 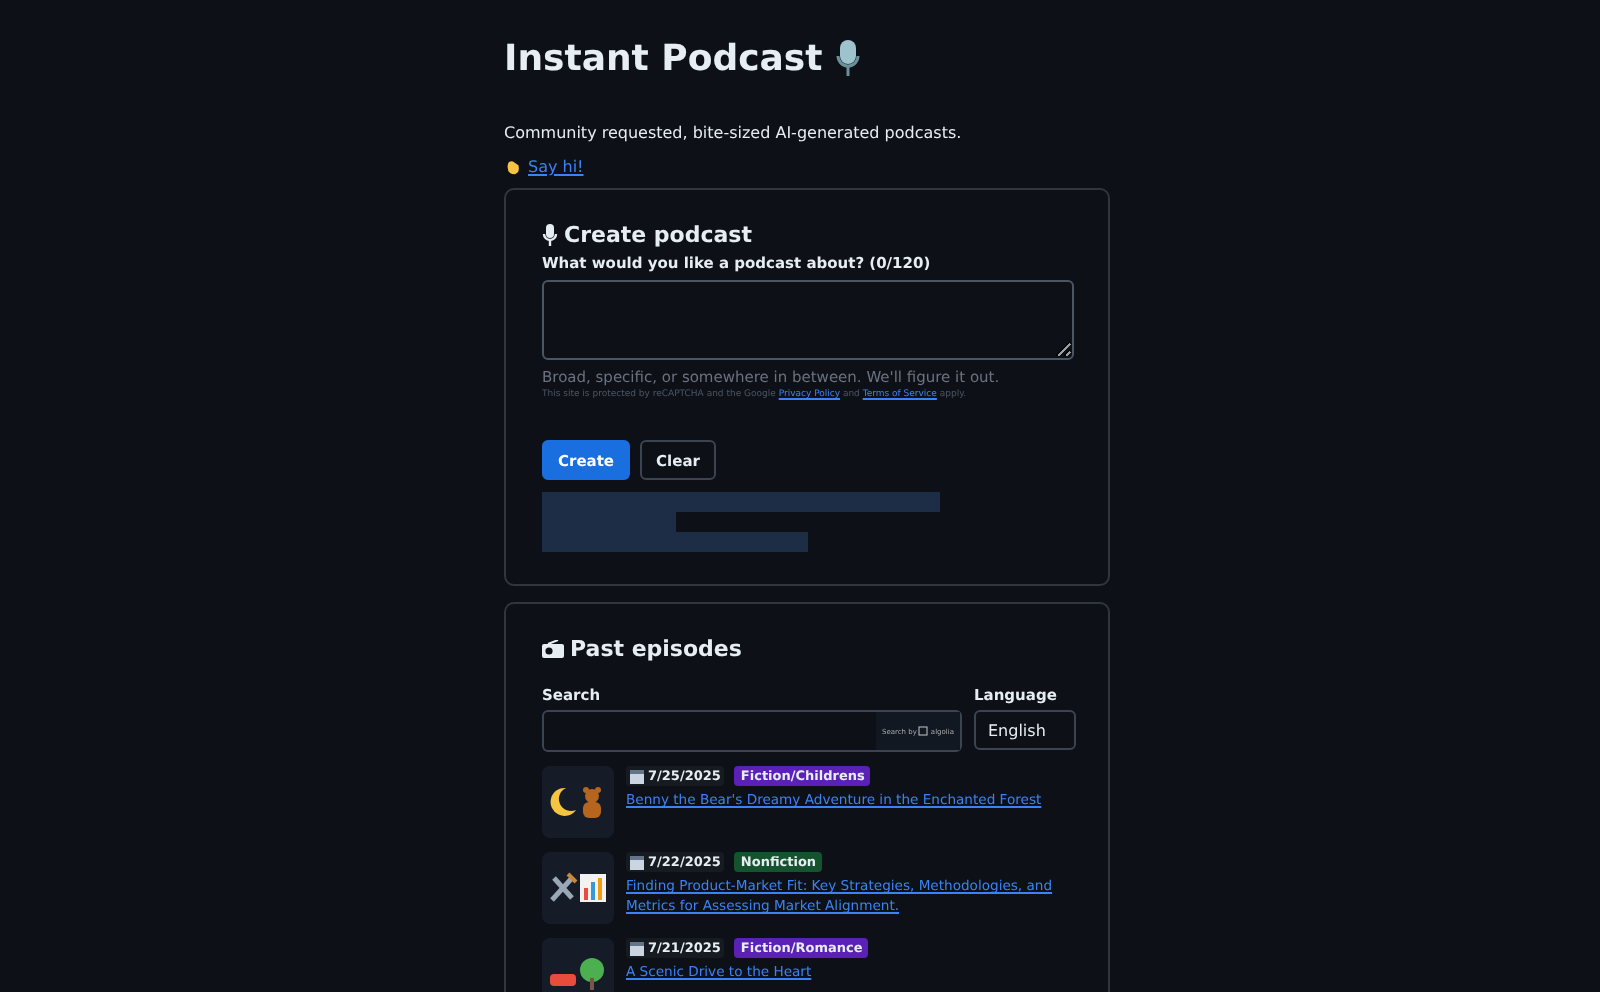 What do you see at coordinates (1025, 730) in the screenshot?
I see `language-select: English` at bounding box center [1025, 730].